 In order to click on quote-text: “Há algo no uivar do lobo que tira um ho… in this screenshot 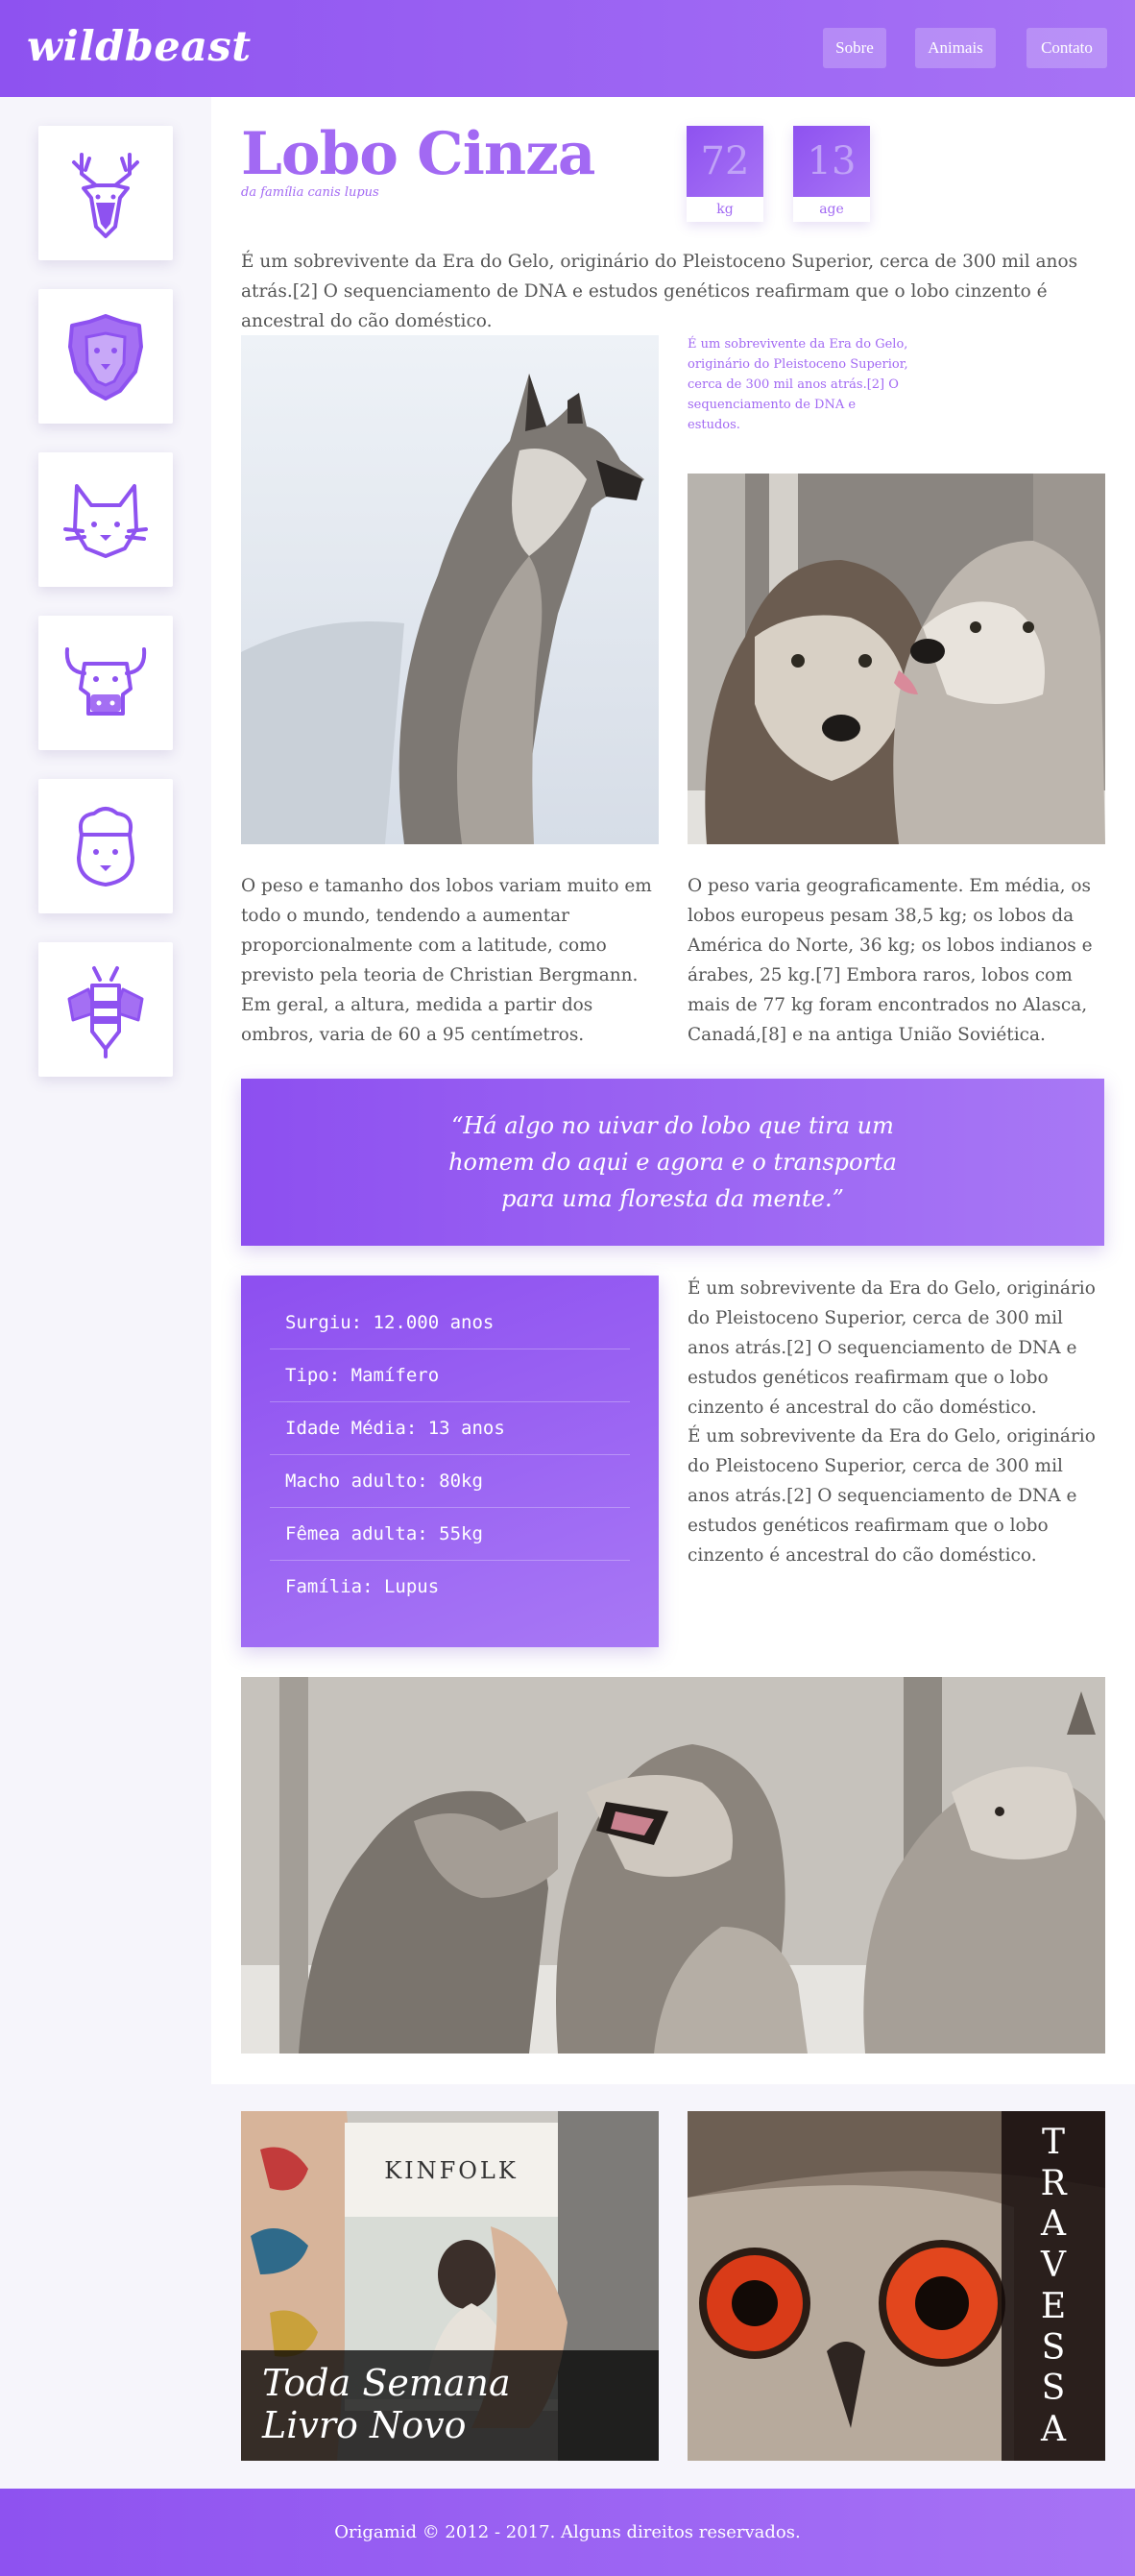, I will do `click(673, 1162)`.